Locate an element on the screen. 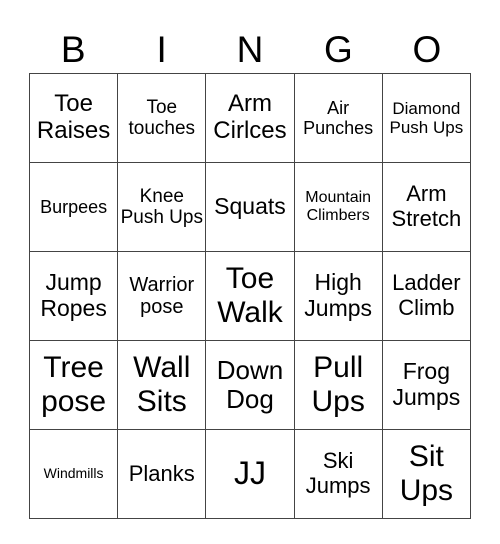 This screenshot has width=500, height=544. bingo-cell: Squats is located at coordinates (250, 207).